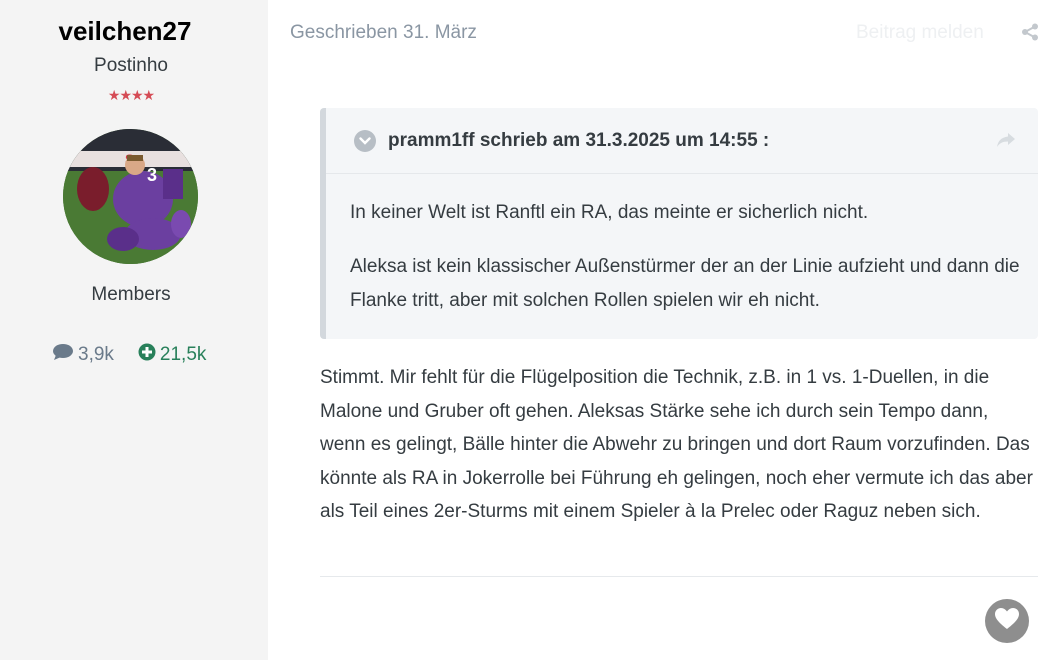 Image resolution: width=1057 pixels, height=660 pixels. Describe the element at coordinates (65, 355) in the screenshot. I see `comment-icon` at that location.